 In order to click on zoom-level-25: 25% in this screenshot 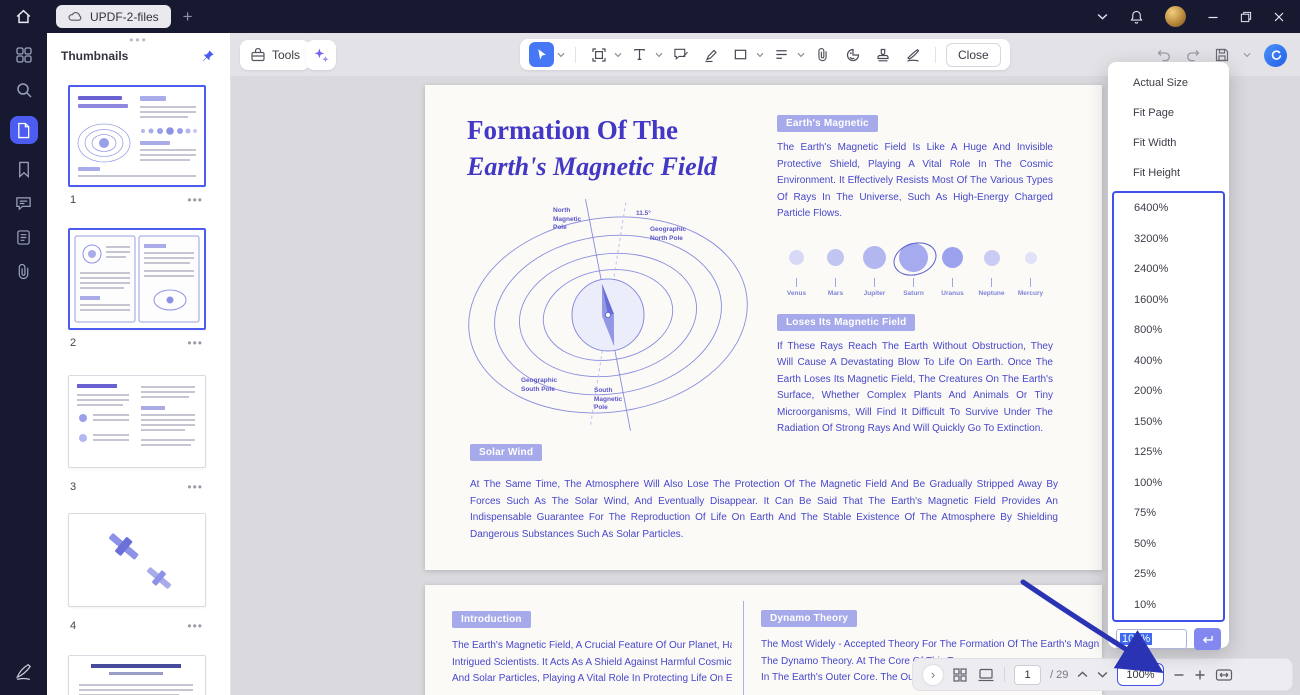, I will do `click(1168, 574)`.